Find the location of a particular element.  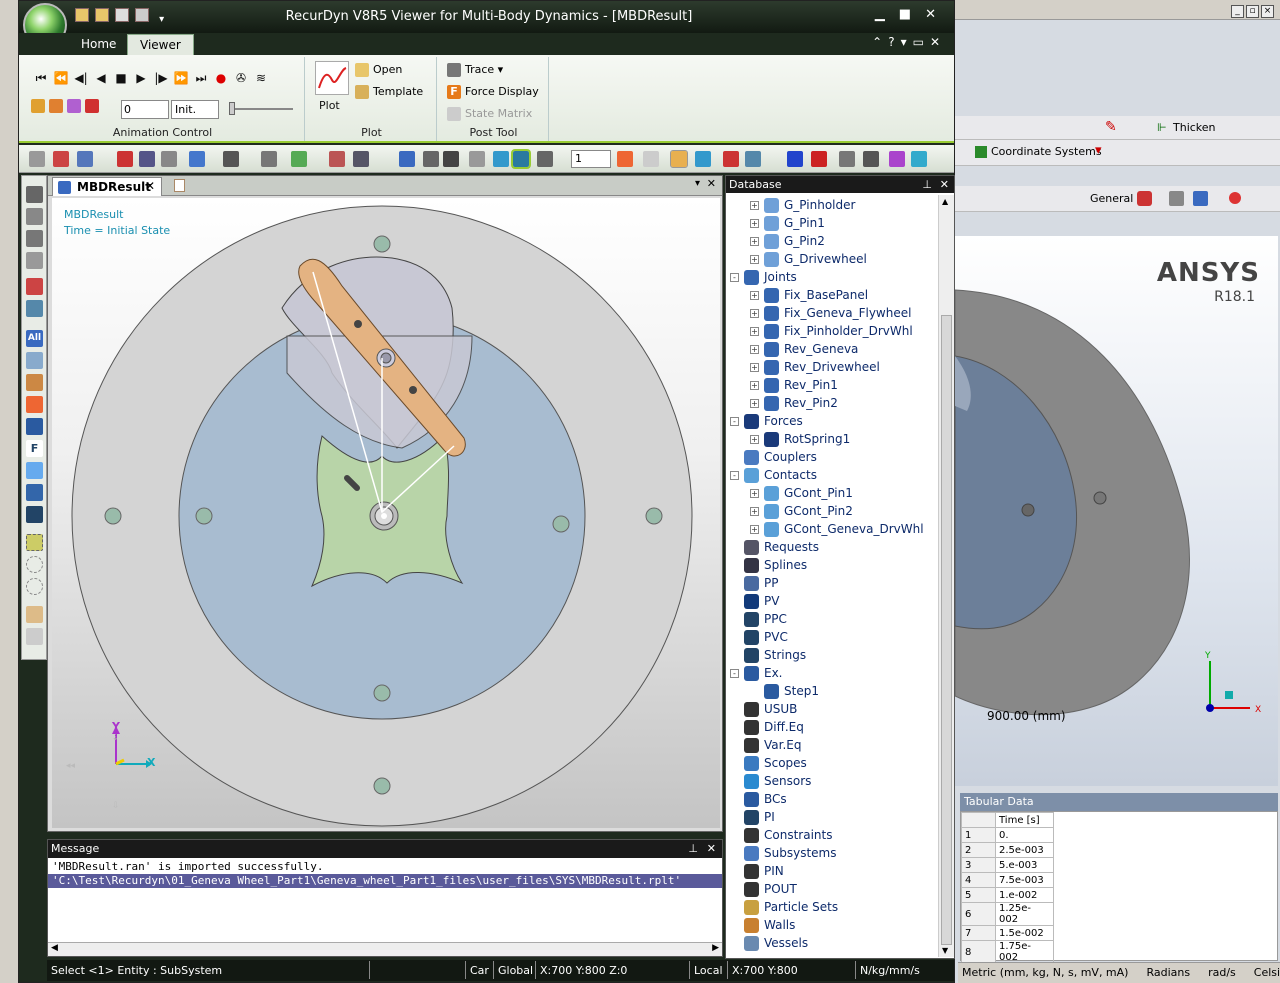

capture-icon is located at coordinates (74, 106).